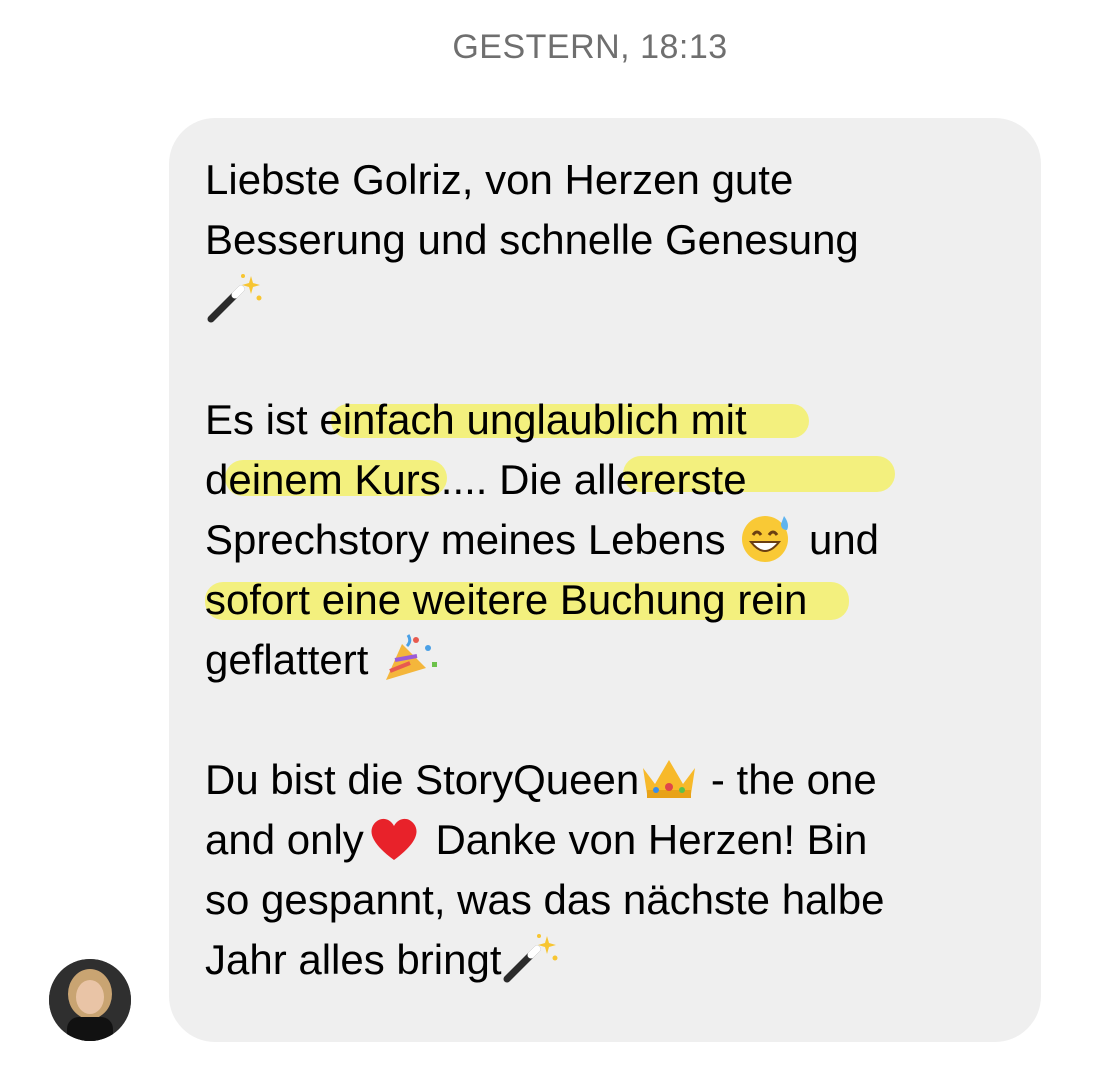 The image size is (1098, 1071). I want to click on party-popper-icon, so click(410, 658).